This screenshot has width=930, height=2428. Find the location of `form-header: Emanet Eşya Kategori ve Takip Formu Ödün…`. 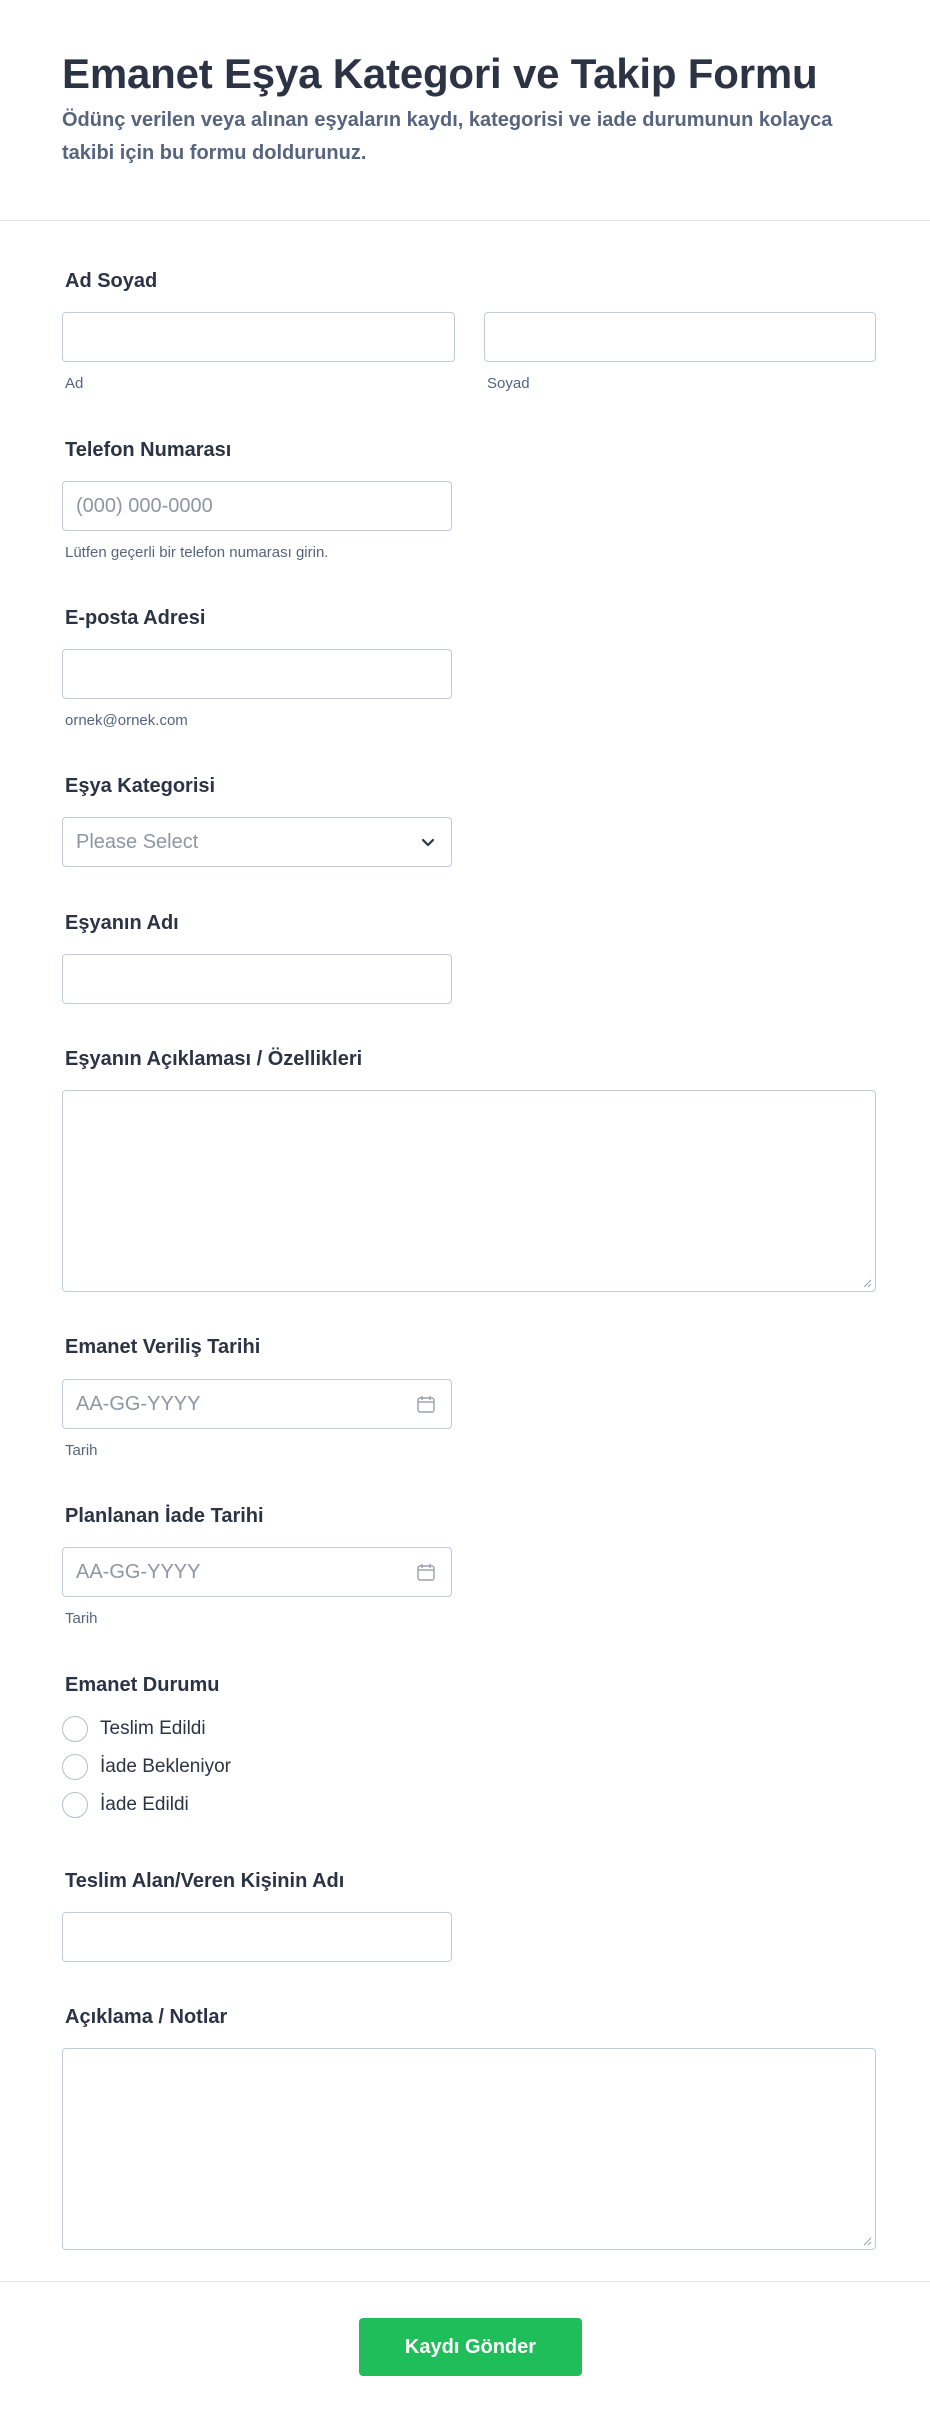

form-header: Emanet Eşya Kategori ve Takip Formu Ödün… is located at coordinates (465, 110).